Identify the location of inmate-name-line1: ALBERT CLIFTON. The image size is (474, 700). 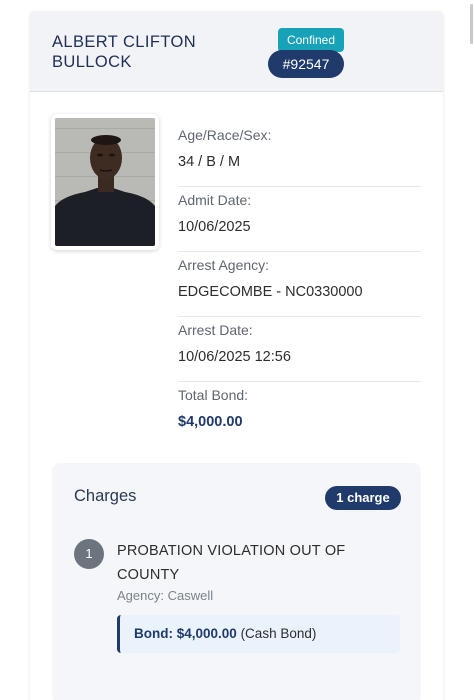
(124, 42).